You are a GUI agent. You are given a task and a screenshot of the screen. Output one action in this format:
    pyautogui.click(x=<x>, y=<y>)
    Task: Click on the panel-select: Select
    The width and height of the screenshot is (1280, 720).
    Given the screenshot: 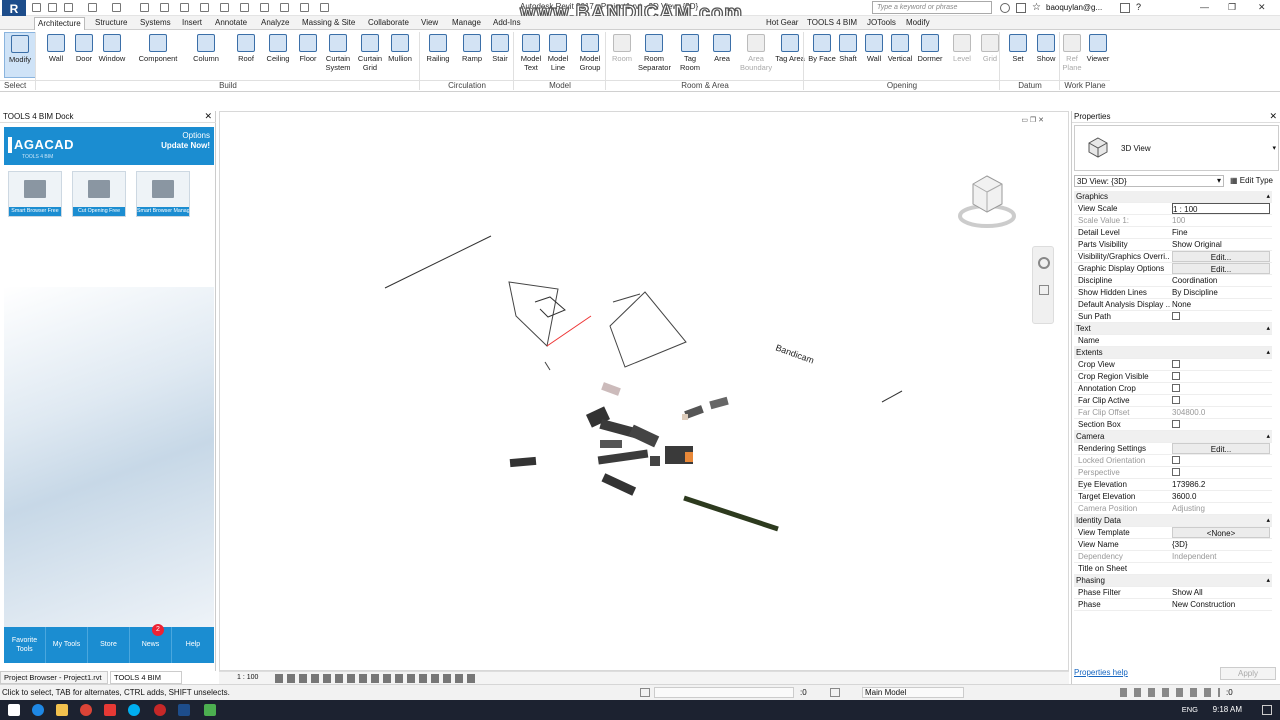 What is the action you would take?
    pyautogui.click(x=18, y=85)
    